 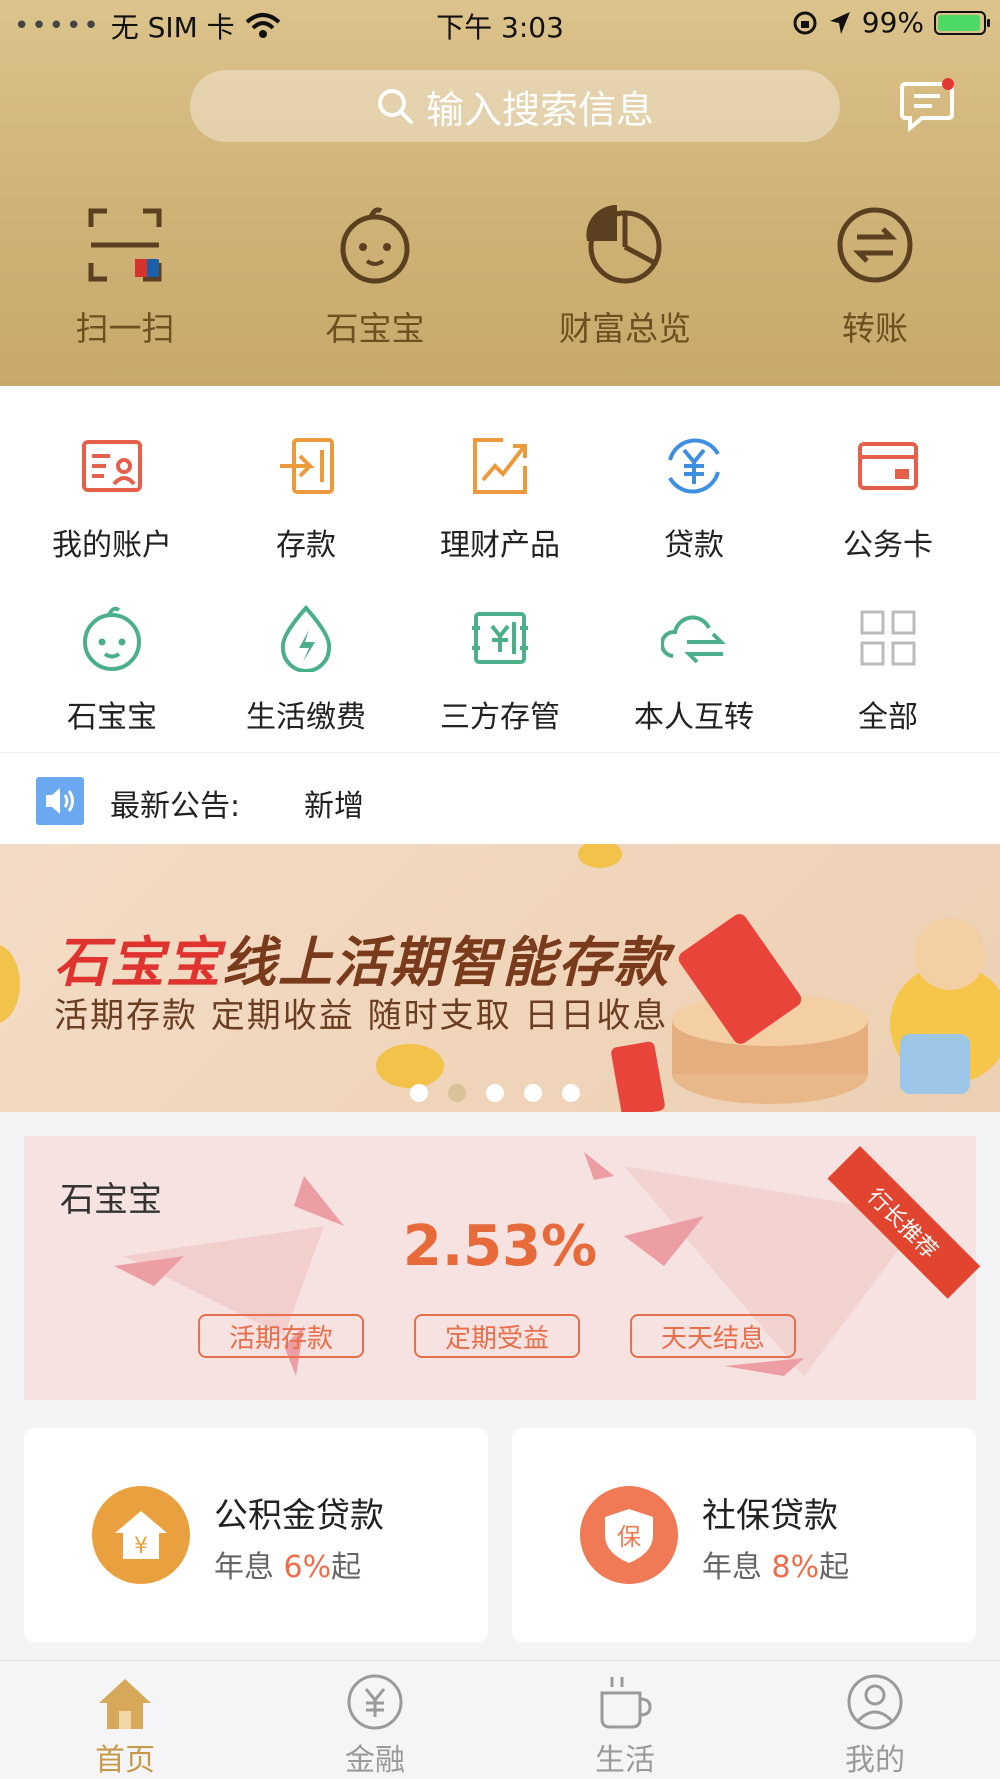 I want to click on social-security-loan-card: 保 社保贷款 年息 8%起, so click(x=744, y=1535).